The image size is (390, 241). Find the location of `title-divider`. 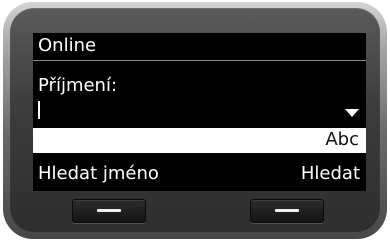

title-divider is located at coordinates (199, 60).